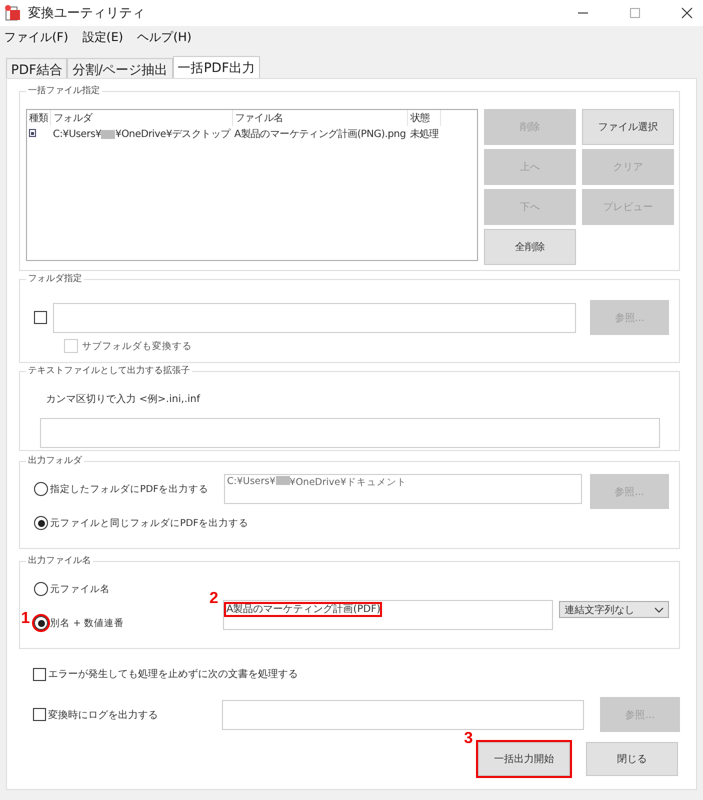  Describe the element at coordinates (37, 68) in the screenshot. I see `tab: PDF結合` at that location.